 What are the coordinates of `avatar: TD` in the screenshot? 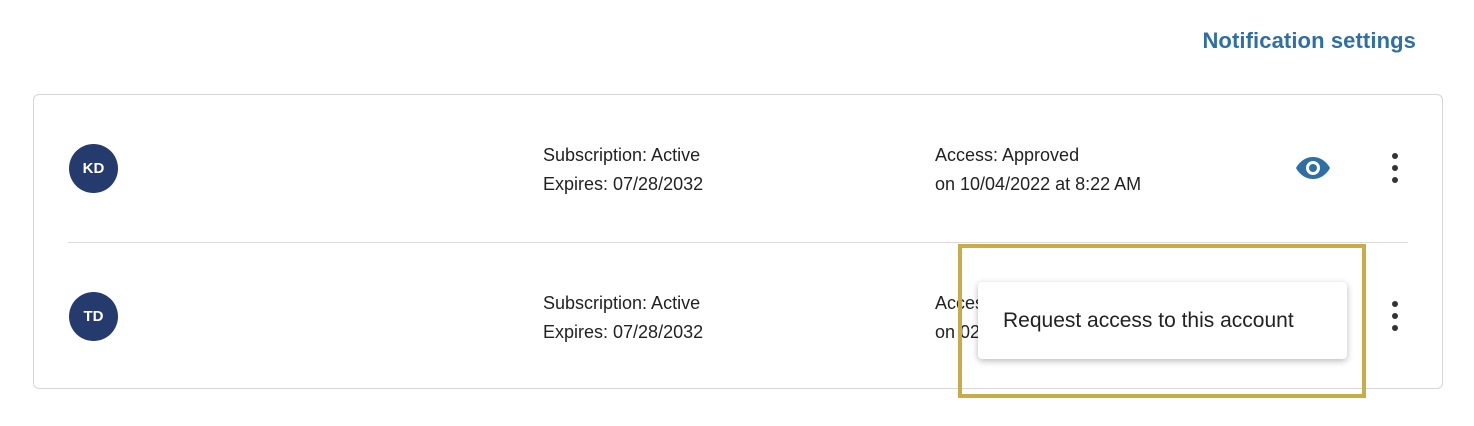 It's located at (93, 316).